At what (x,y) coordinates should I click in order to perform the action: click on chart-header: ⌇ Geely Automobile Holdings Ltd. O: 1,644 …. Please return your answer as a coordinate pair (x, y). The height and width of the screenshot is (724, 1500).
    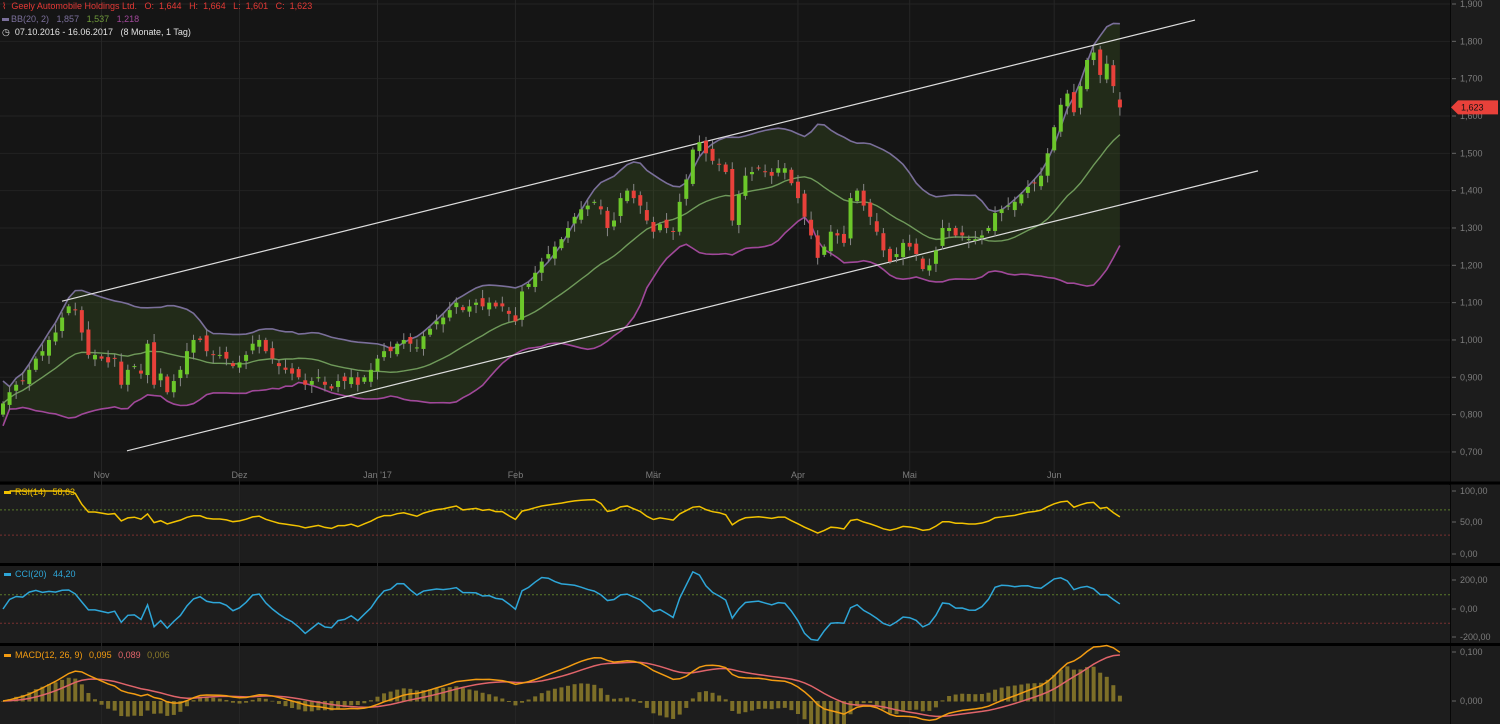
    Looking at the image, I should click on (159, 6).